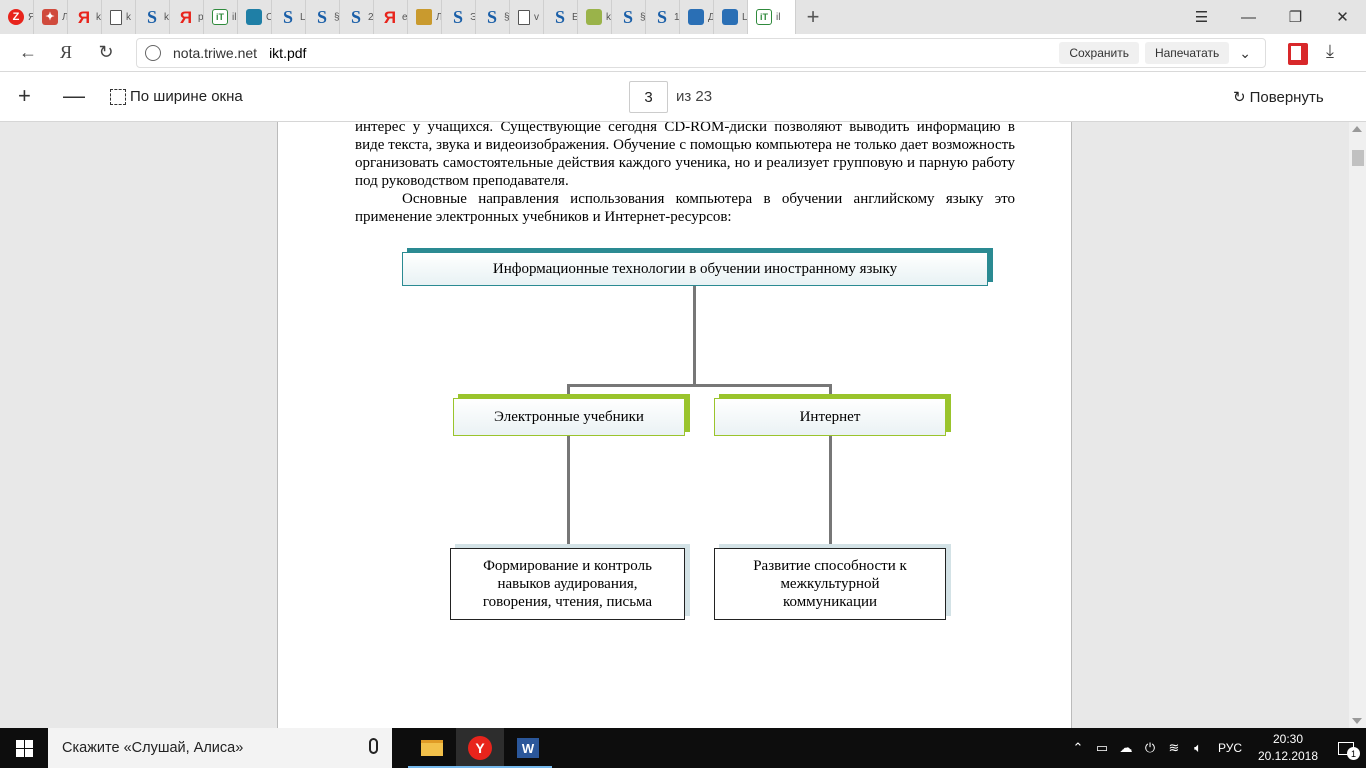 The height and width of the screenshot is (768, 1366). I want to click on chevron-down-icon: ⌄, so click(1245, 53).